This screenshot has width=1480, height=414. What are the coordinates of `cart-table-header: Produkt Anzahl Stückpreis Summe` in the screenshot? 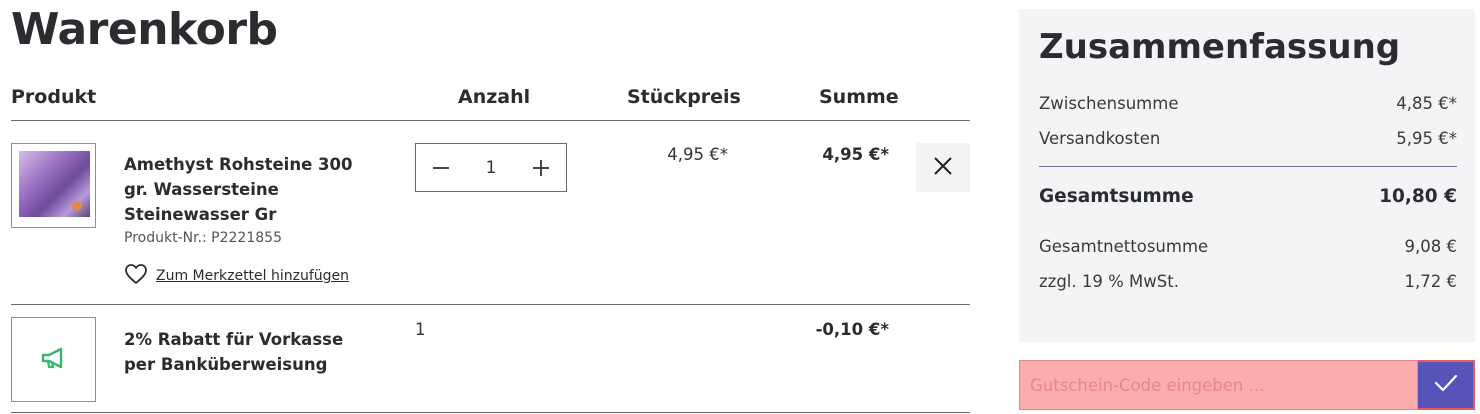 It's located at (491, 98).